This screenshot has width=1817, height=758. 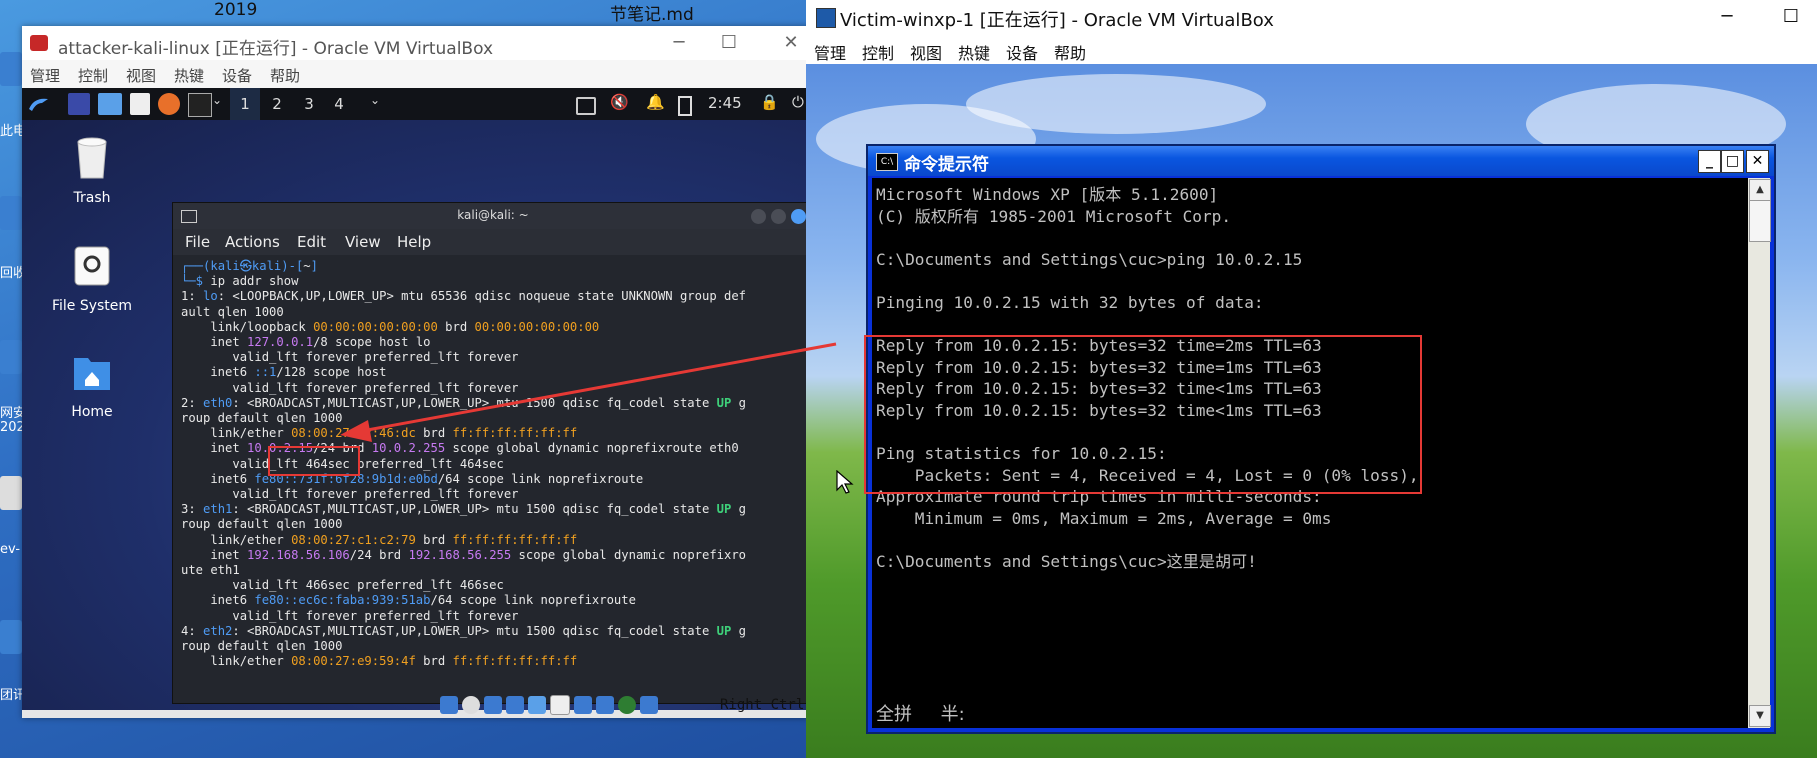 I want to click on workspace-3: 3, so click(x=309, y=104).